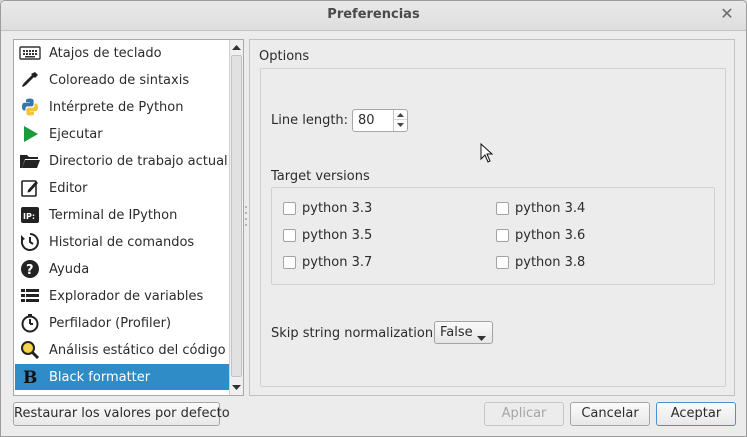 This screenshot has height=437, width=747. Describe the element at coordinates (69, 269) in the screenshot. I see `sidebar-item-label: Ayuda` at that location.